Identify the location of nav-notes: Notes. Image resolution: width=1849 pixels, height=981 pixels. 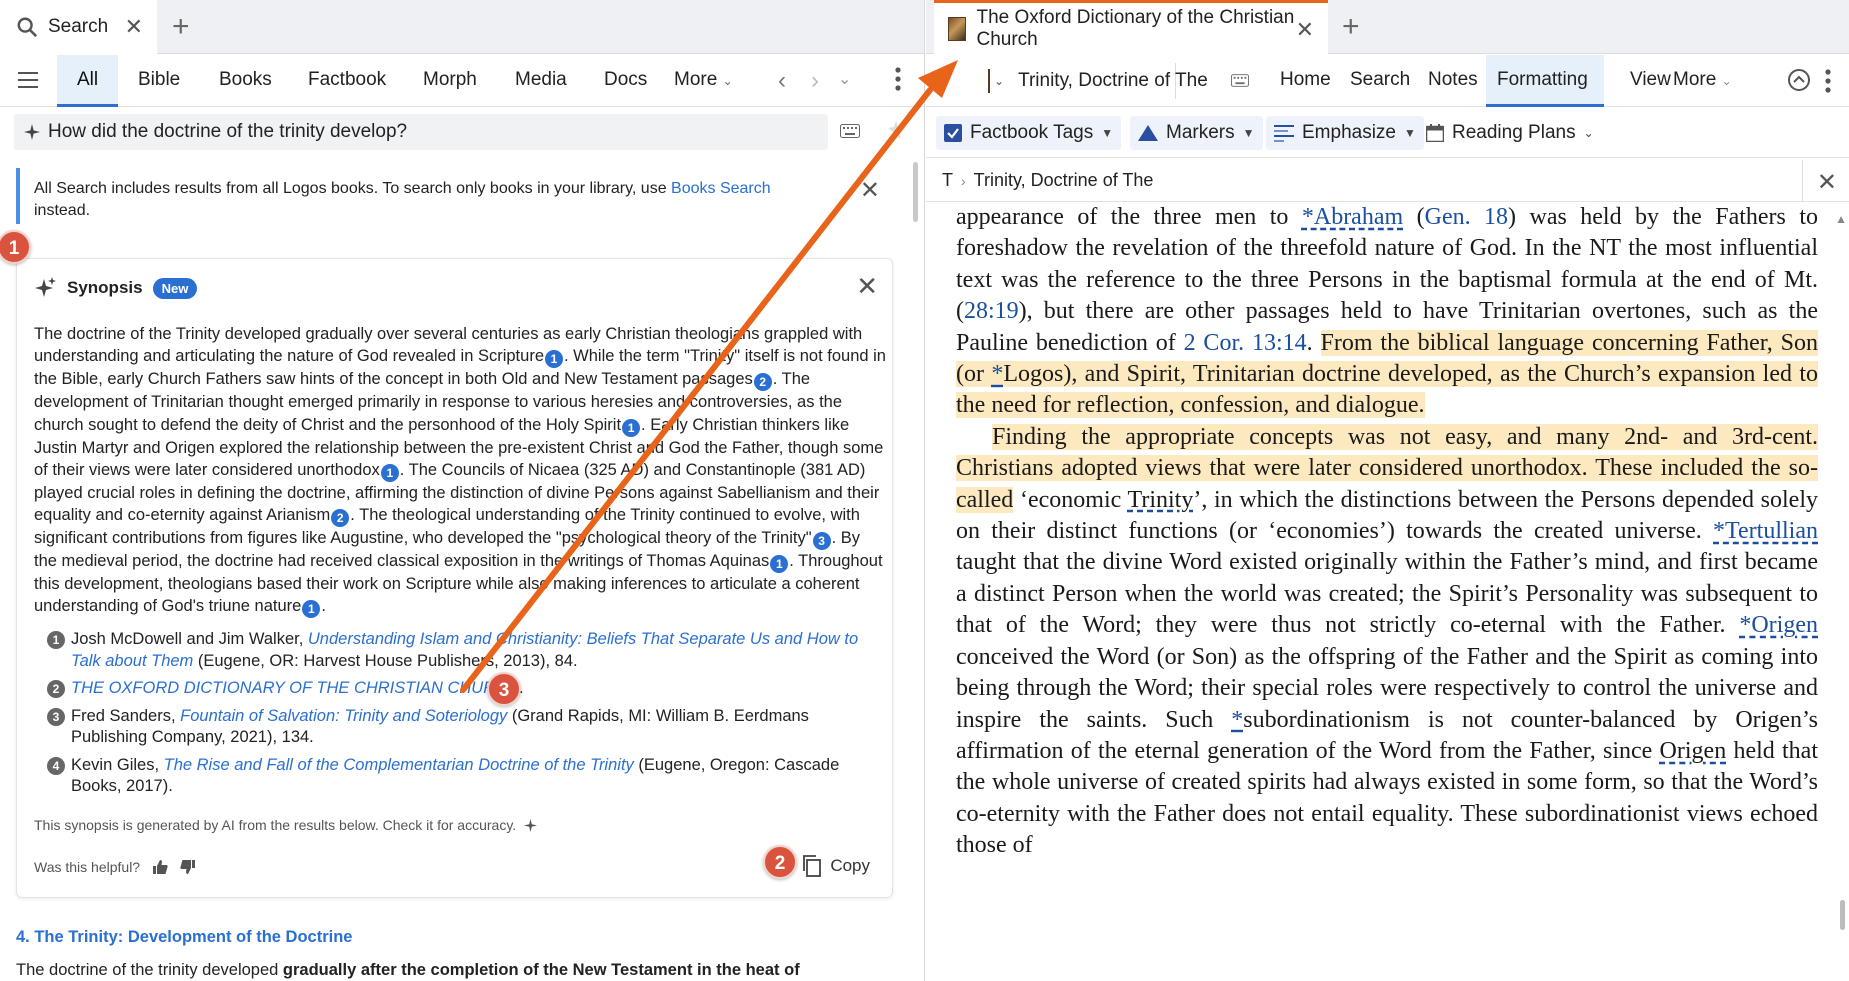
(1453, 80).